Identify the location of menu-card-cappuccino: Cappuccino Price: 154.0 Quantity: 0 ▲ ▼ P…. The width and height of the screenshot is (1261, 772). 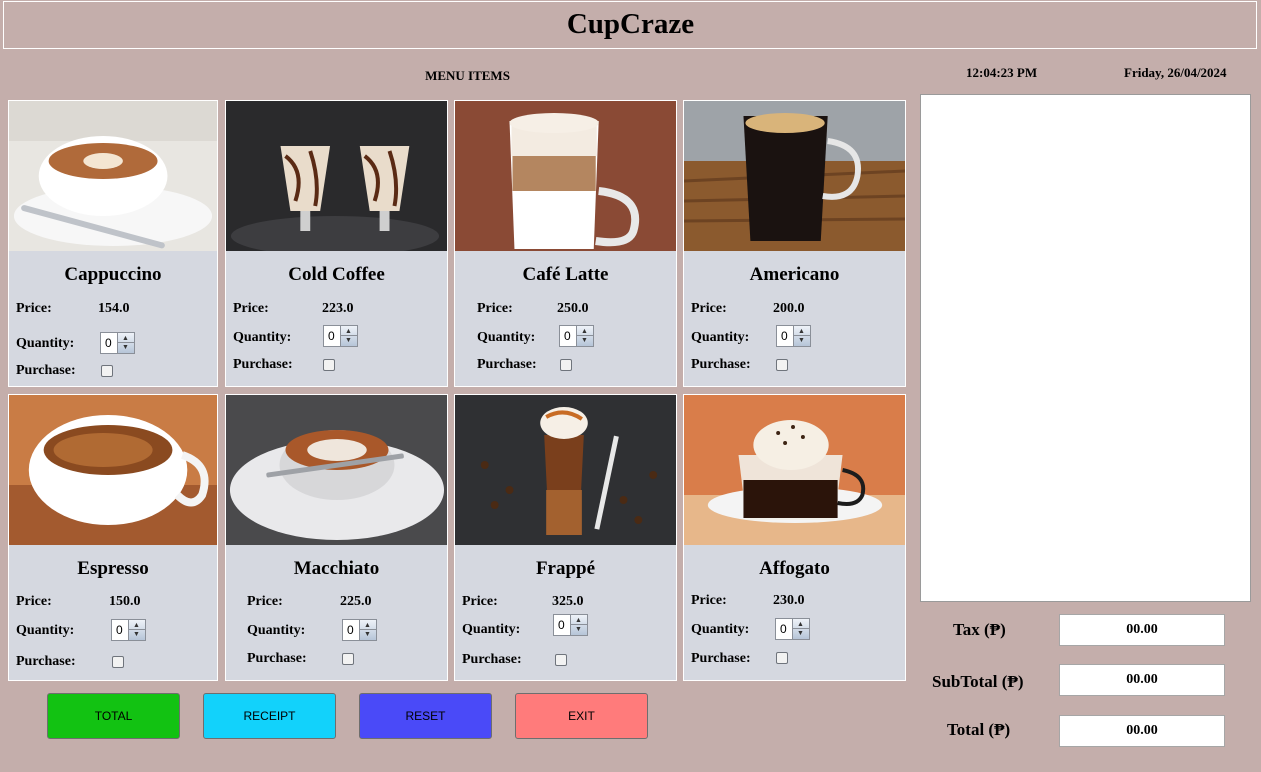
(113, 243).